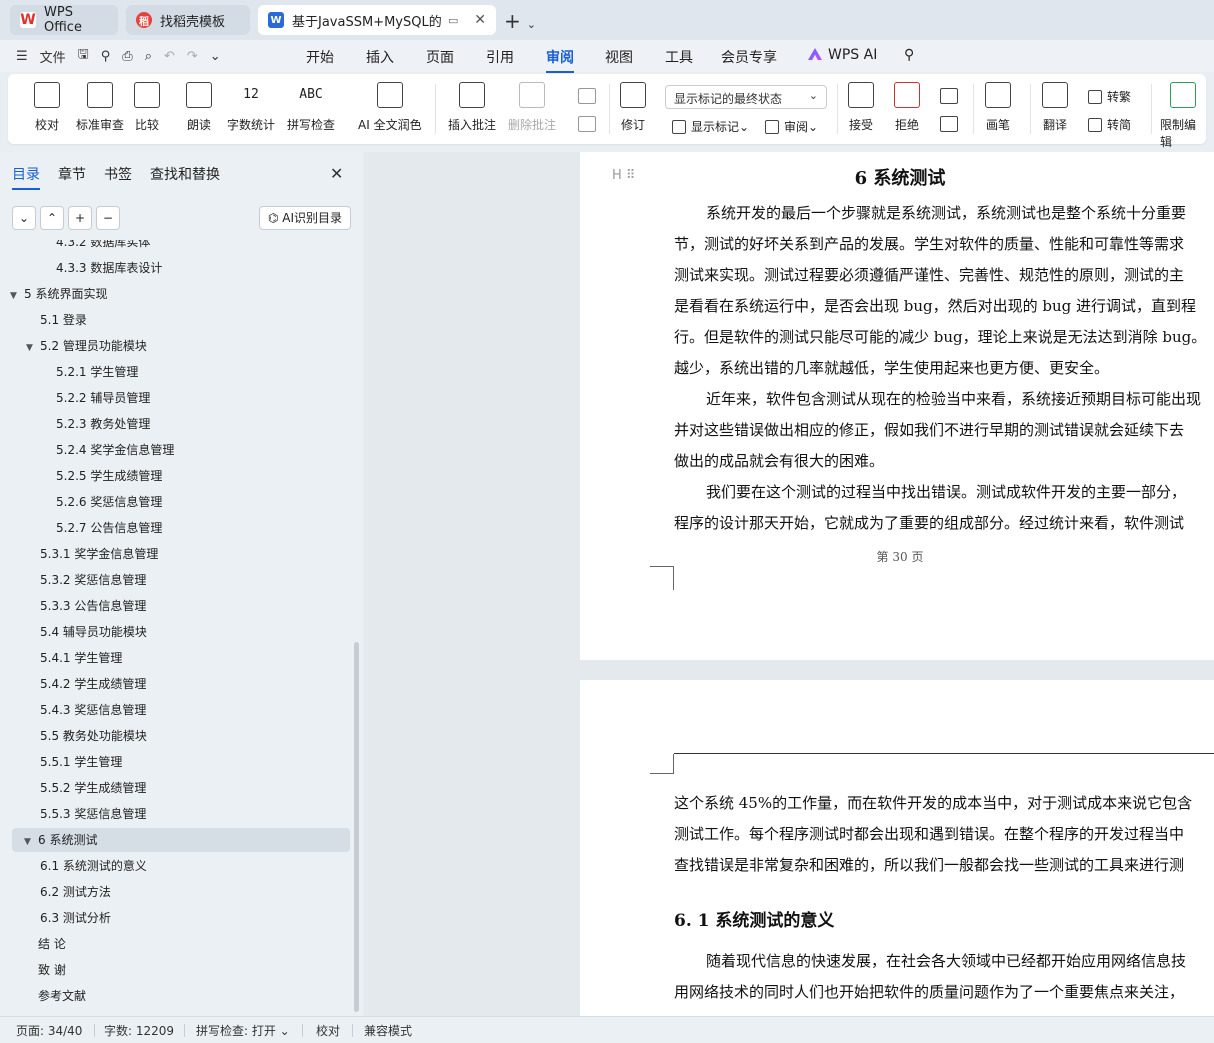  What do you see at coordinates (380, 57) in the screenshot?
I see `tab-insert: 插入` at bounding box center [380, 57].